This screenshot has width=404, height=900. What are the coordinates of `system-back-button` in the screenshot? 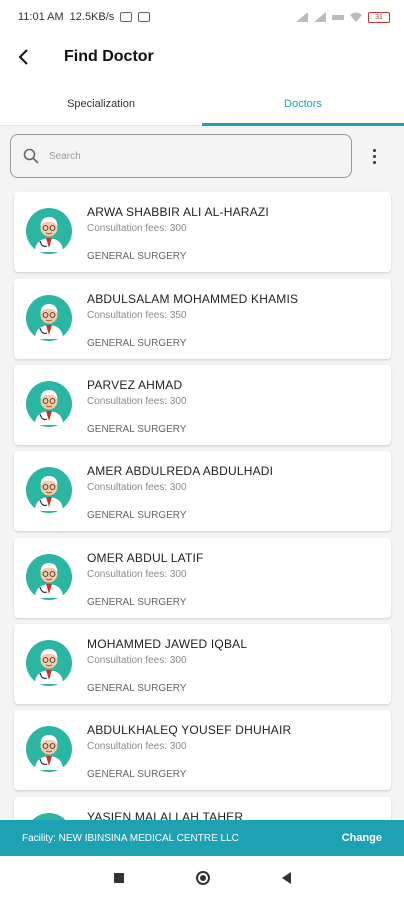 It's located at (286, 878).